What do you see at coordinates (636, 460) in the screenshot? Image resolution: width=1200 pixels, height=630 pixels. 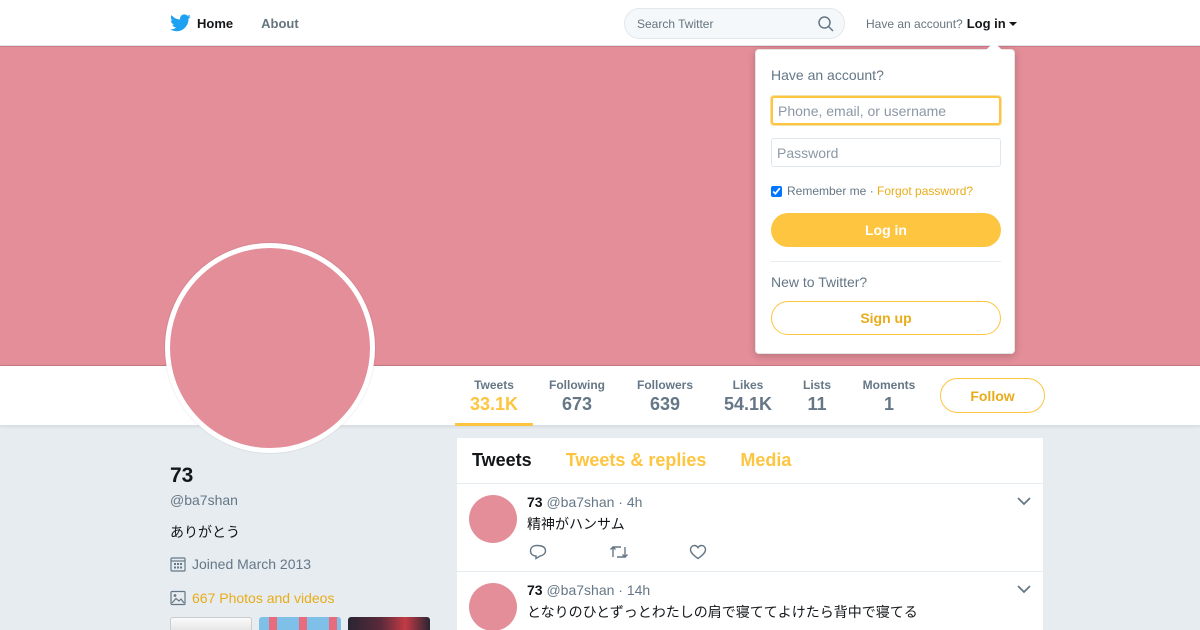 I see `tab-tweets-and-replies: Tweets & replies` at bounding box center [636, 460].